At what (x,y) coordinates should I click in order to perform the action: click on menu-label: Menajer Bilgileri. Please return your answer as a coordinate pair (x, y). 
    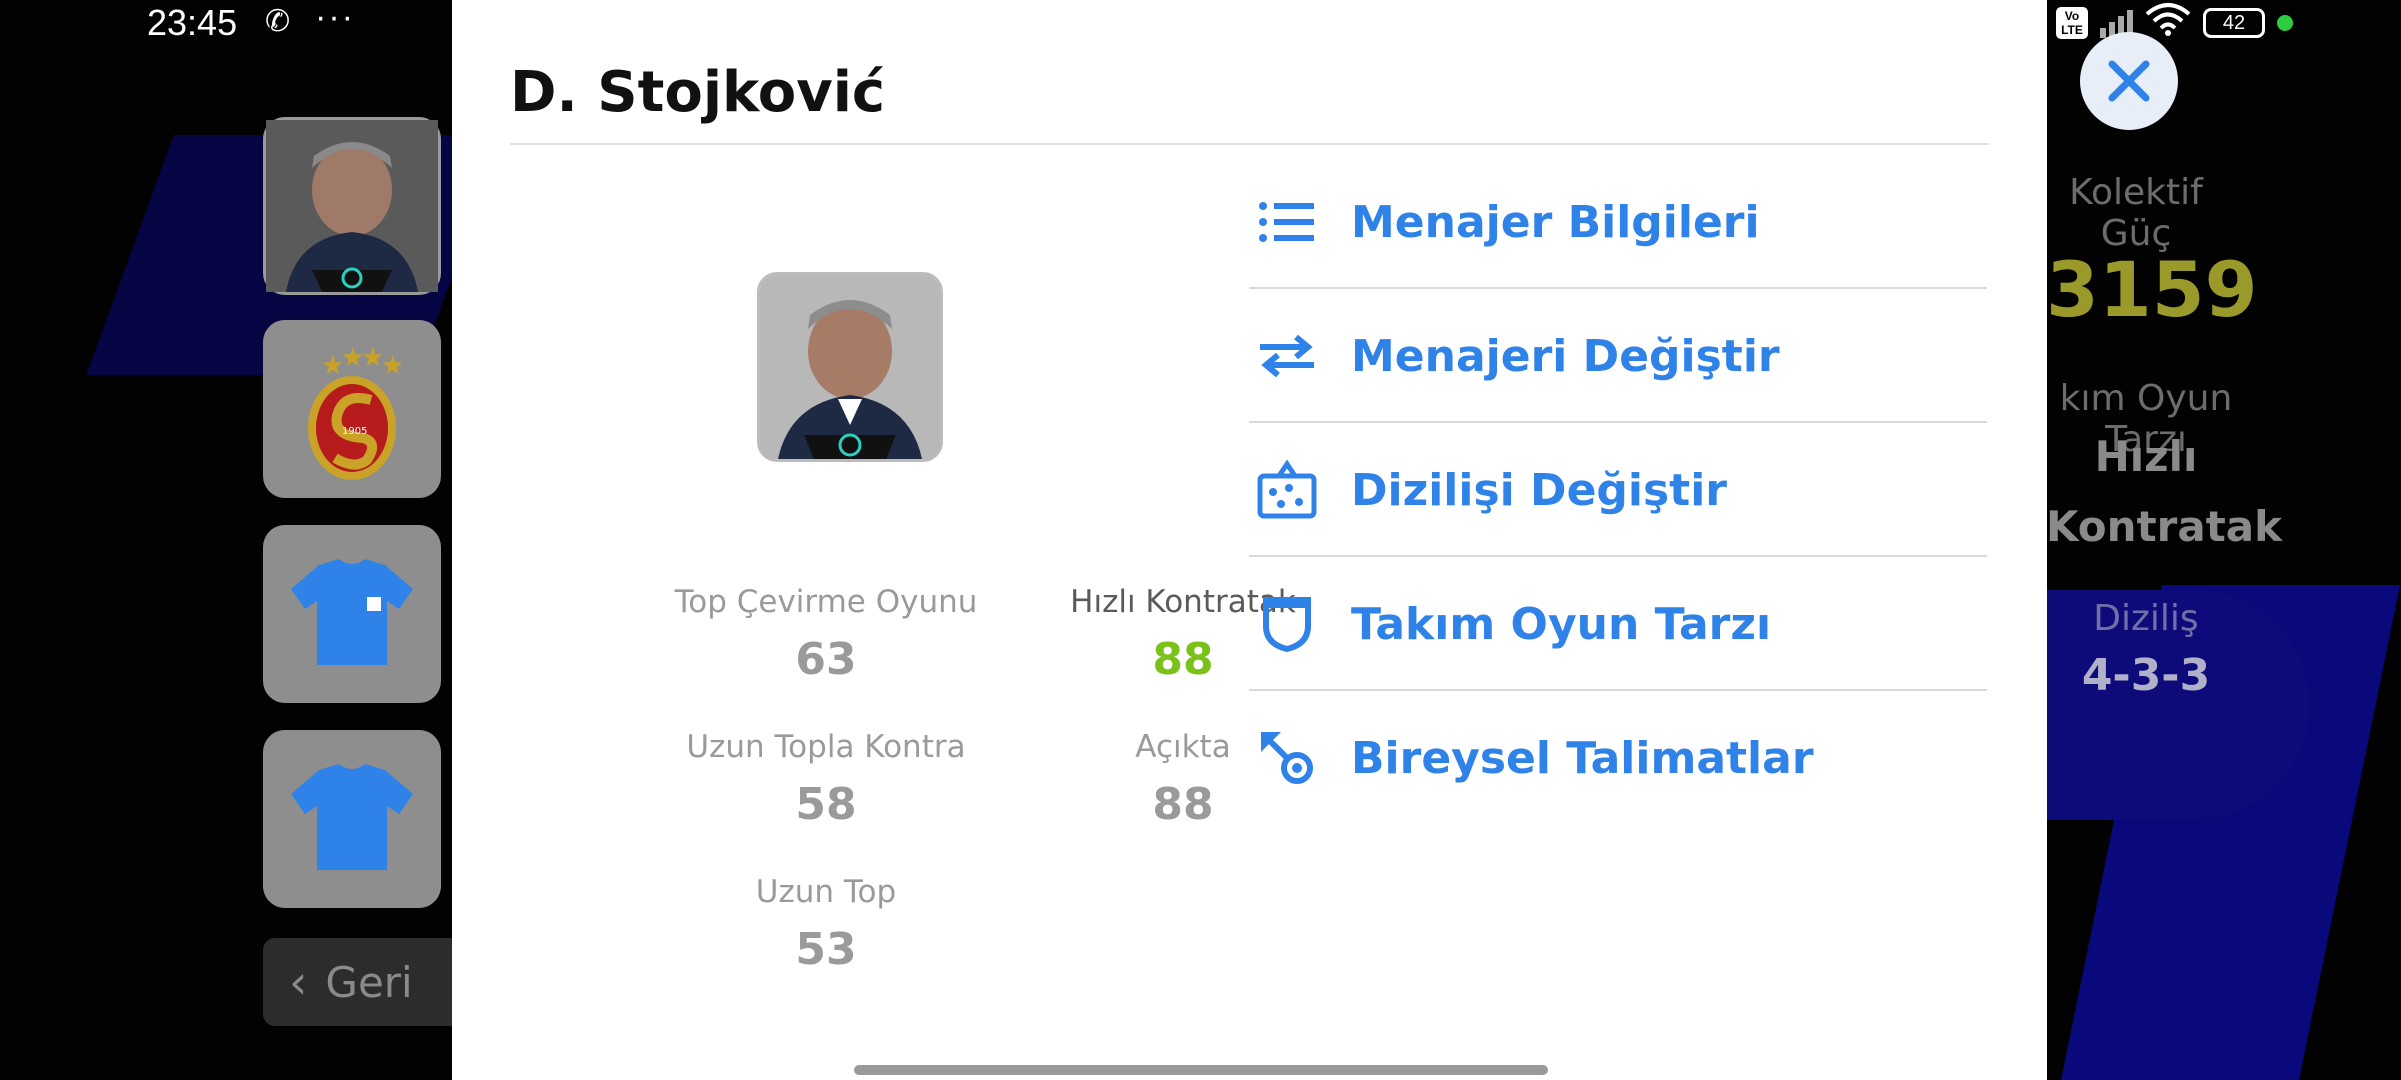
    Looking at the image, I should click on (1555, 222).